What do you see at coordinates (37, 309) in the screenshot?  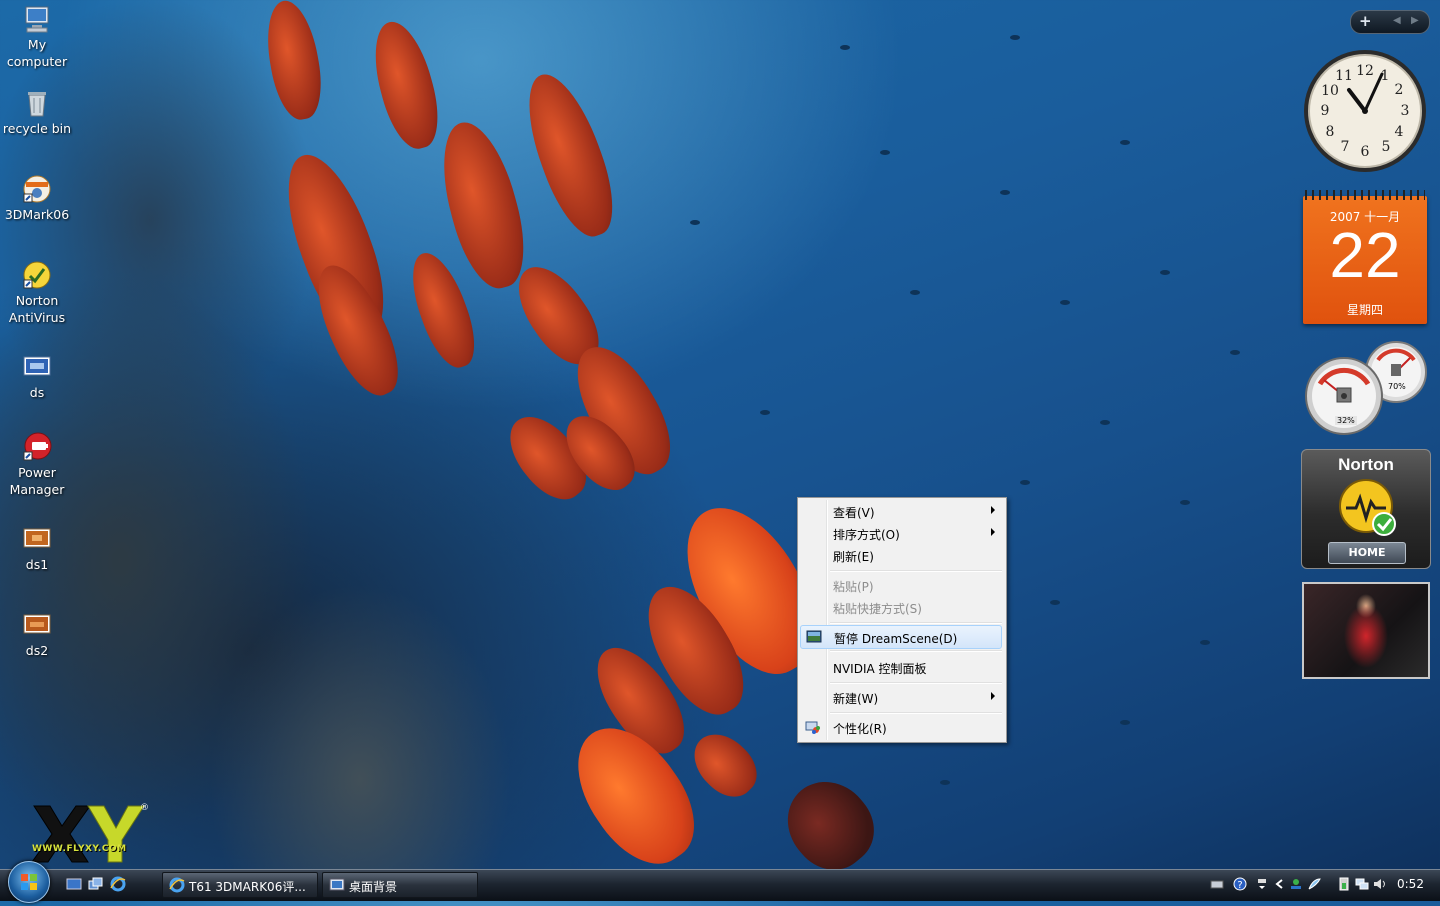 I see `desktop-icon-label: Norton AntiVirus` at bounding box center [37, 309].